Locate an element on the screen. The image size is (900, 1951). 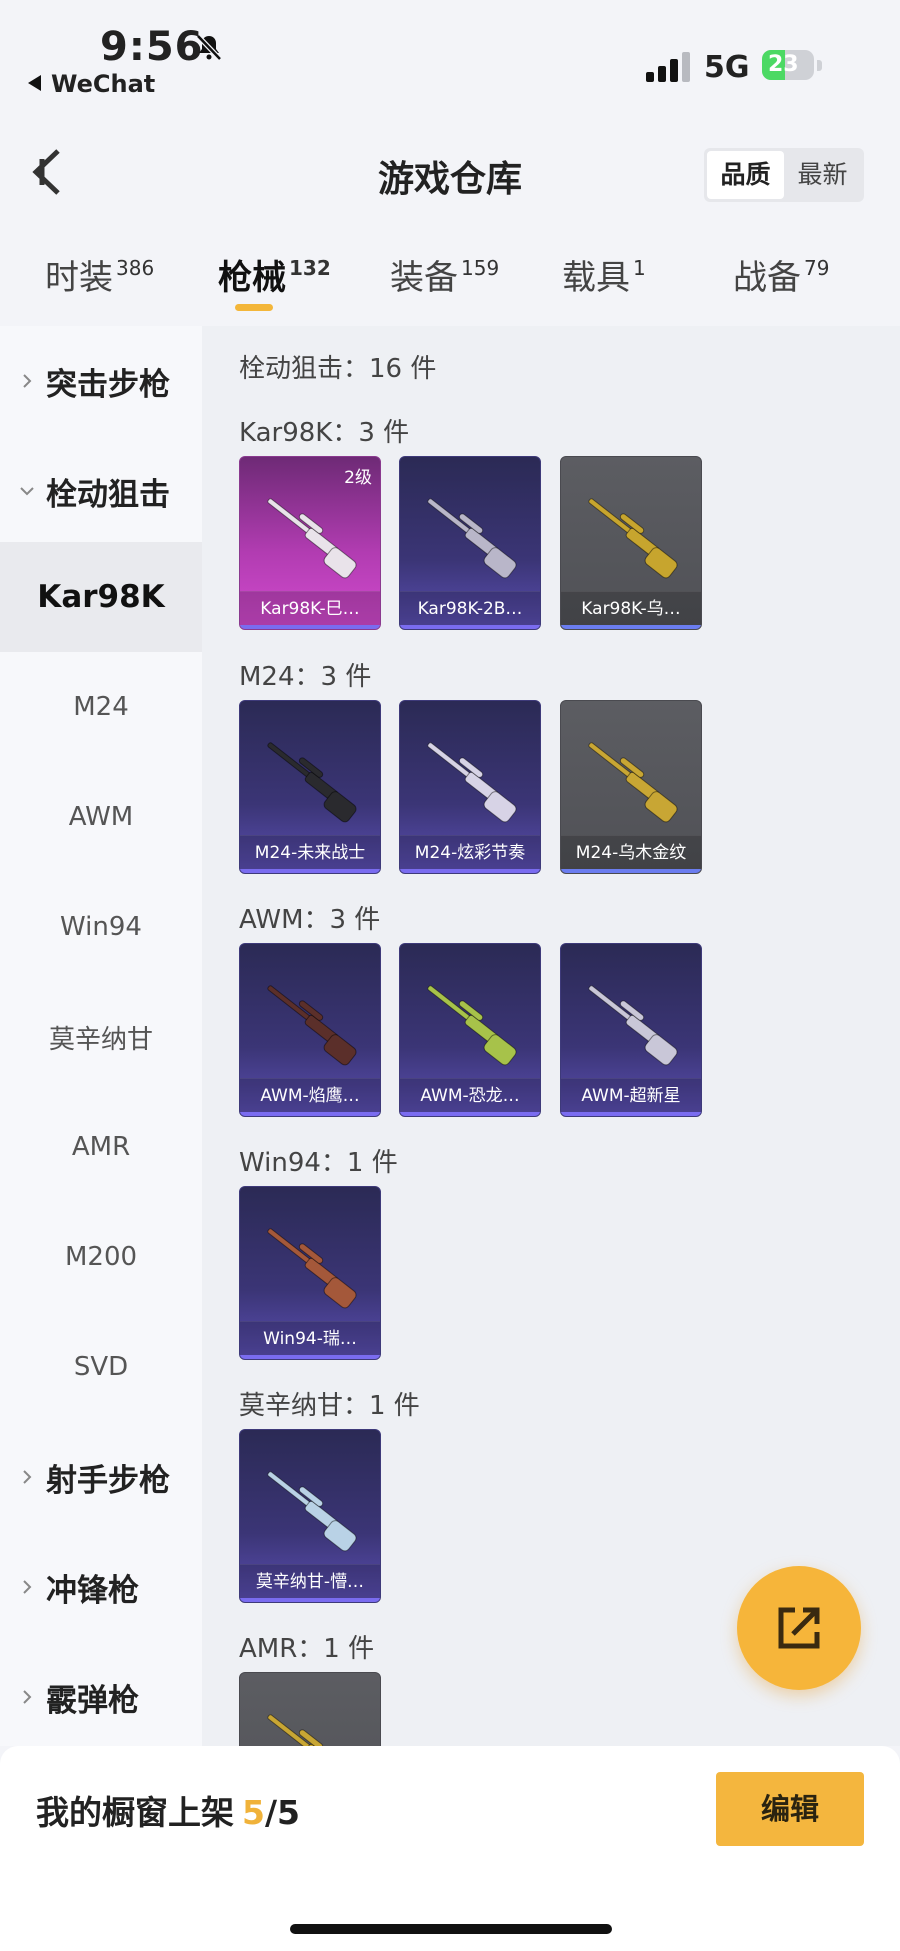
tab-fashion: 时装 386 is located at coordinates (99, 274).